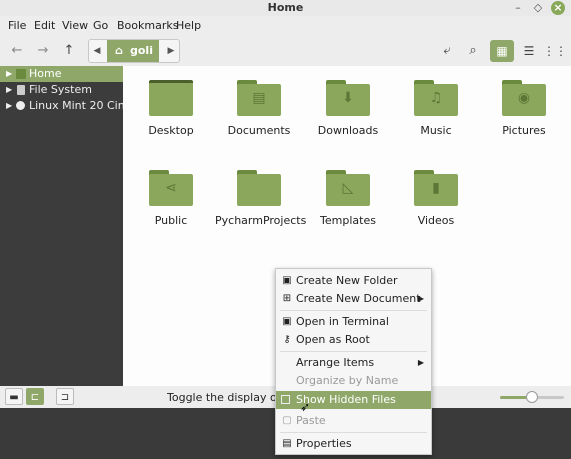 The image size is (571, 459). What do you see at coordinates (335, 362) in the screenshot?
I see `menu-item-label: Arrange Items` at bounding box center [335, 362].